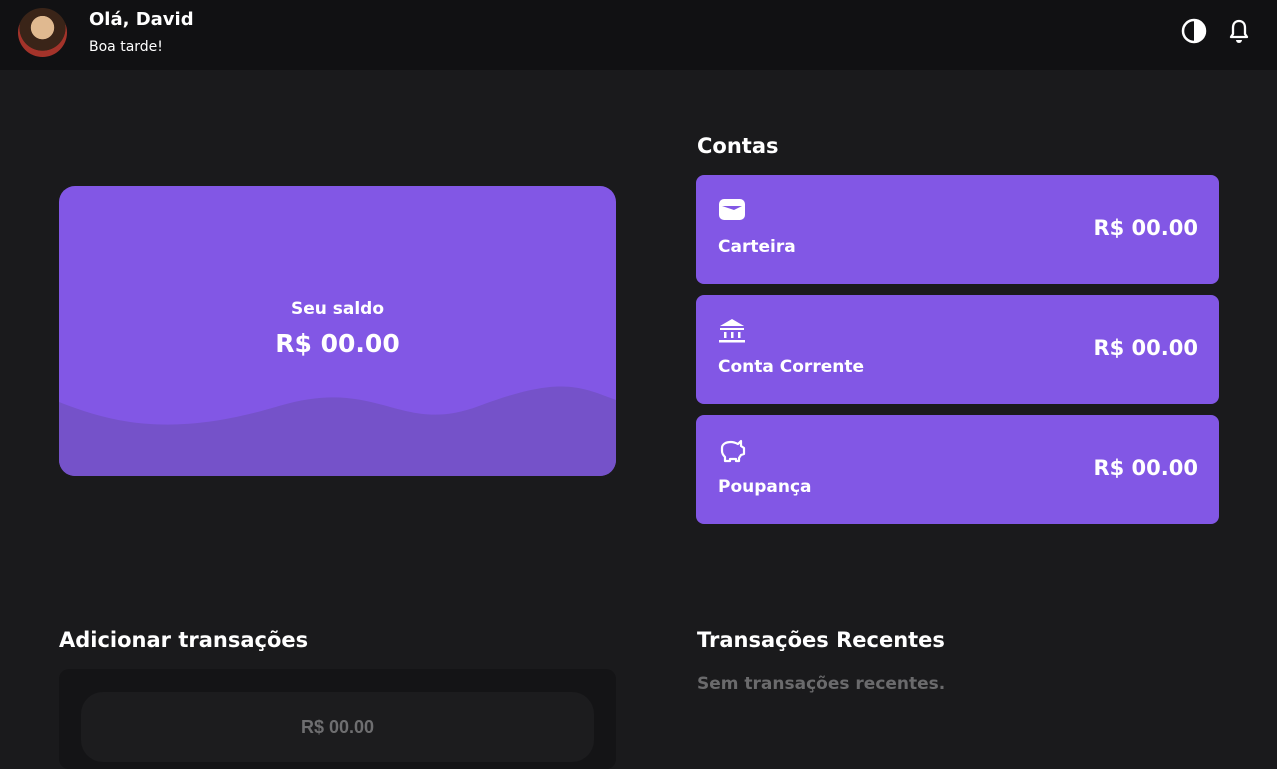 The width and height of the screenshot is (1277, 769). Describe the element at coordinates (1239, 31) in the screenshot. I see `bell-icon` at that location.